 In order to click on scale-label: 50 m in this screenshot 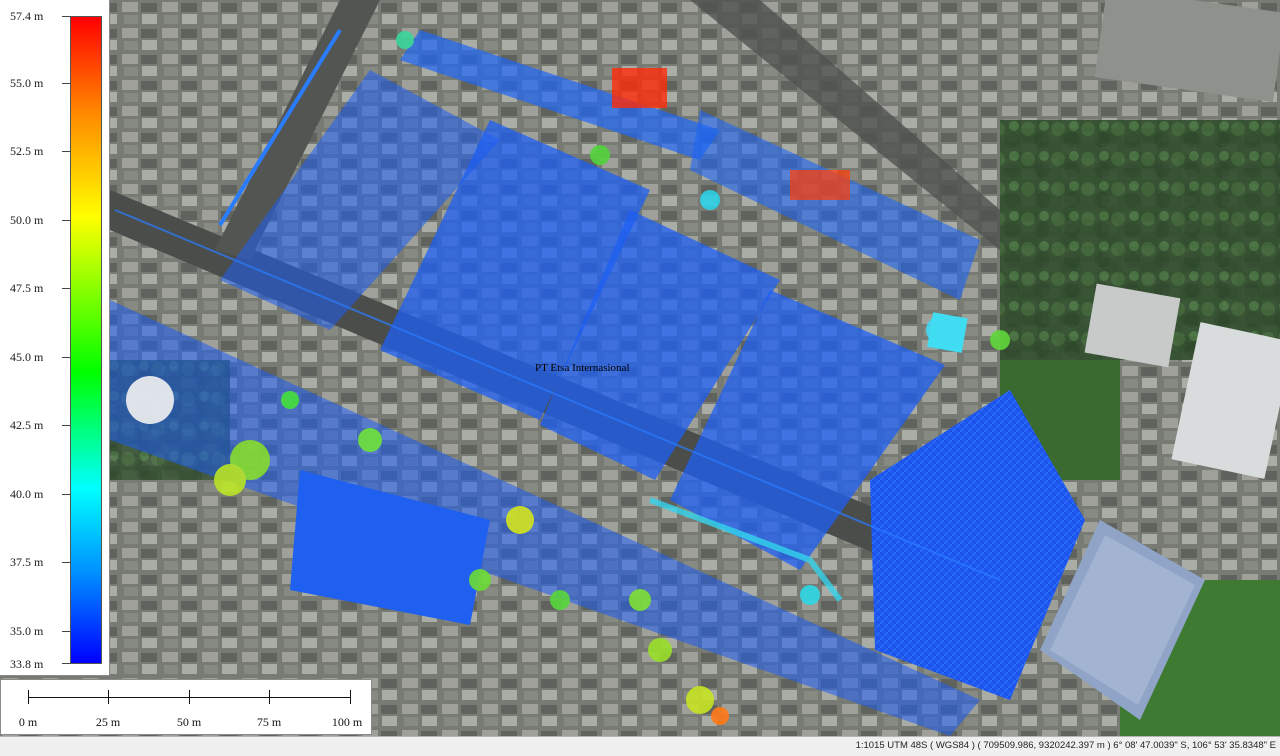, I will do `click(189, 722)`.